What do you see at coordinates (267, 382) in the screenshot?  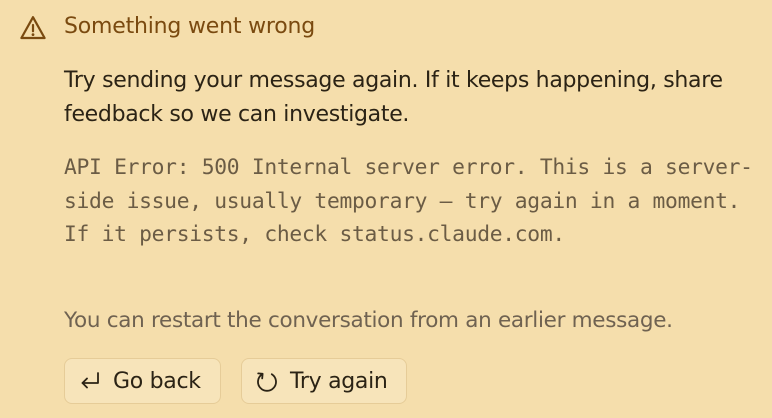 I see `retry-arrow-icon` at bounding box center [267, 382].